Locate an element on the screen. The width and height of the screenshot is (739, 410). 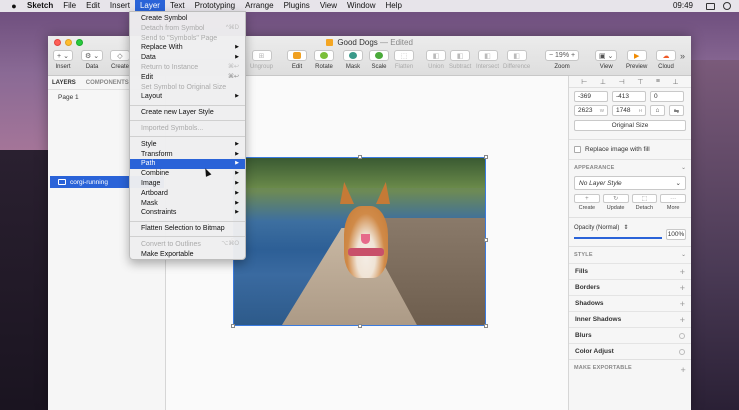
original-size-button: Original Size is located at coordinates (630, 125).